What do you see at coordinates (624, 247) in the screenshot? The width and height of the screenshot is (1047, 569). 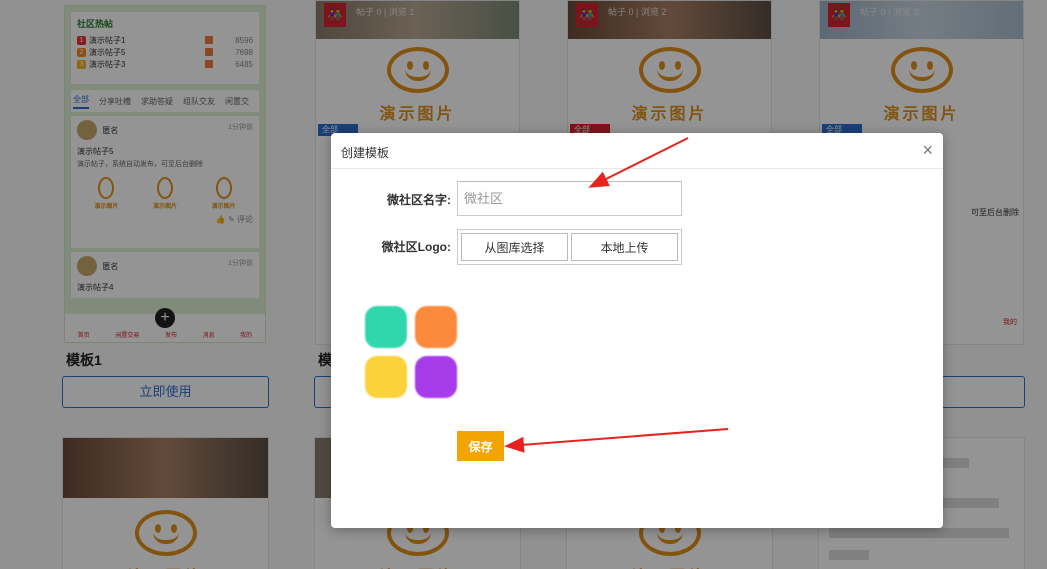 I see `local-upload-button: 本地上传` at bounding box center [624, 247].